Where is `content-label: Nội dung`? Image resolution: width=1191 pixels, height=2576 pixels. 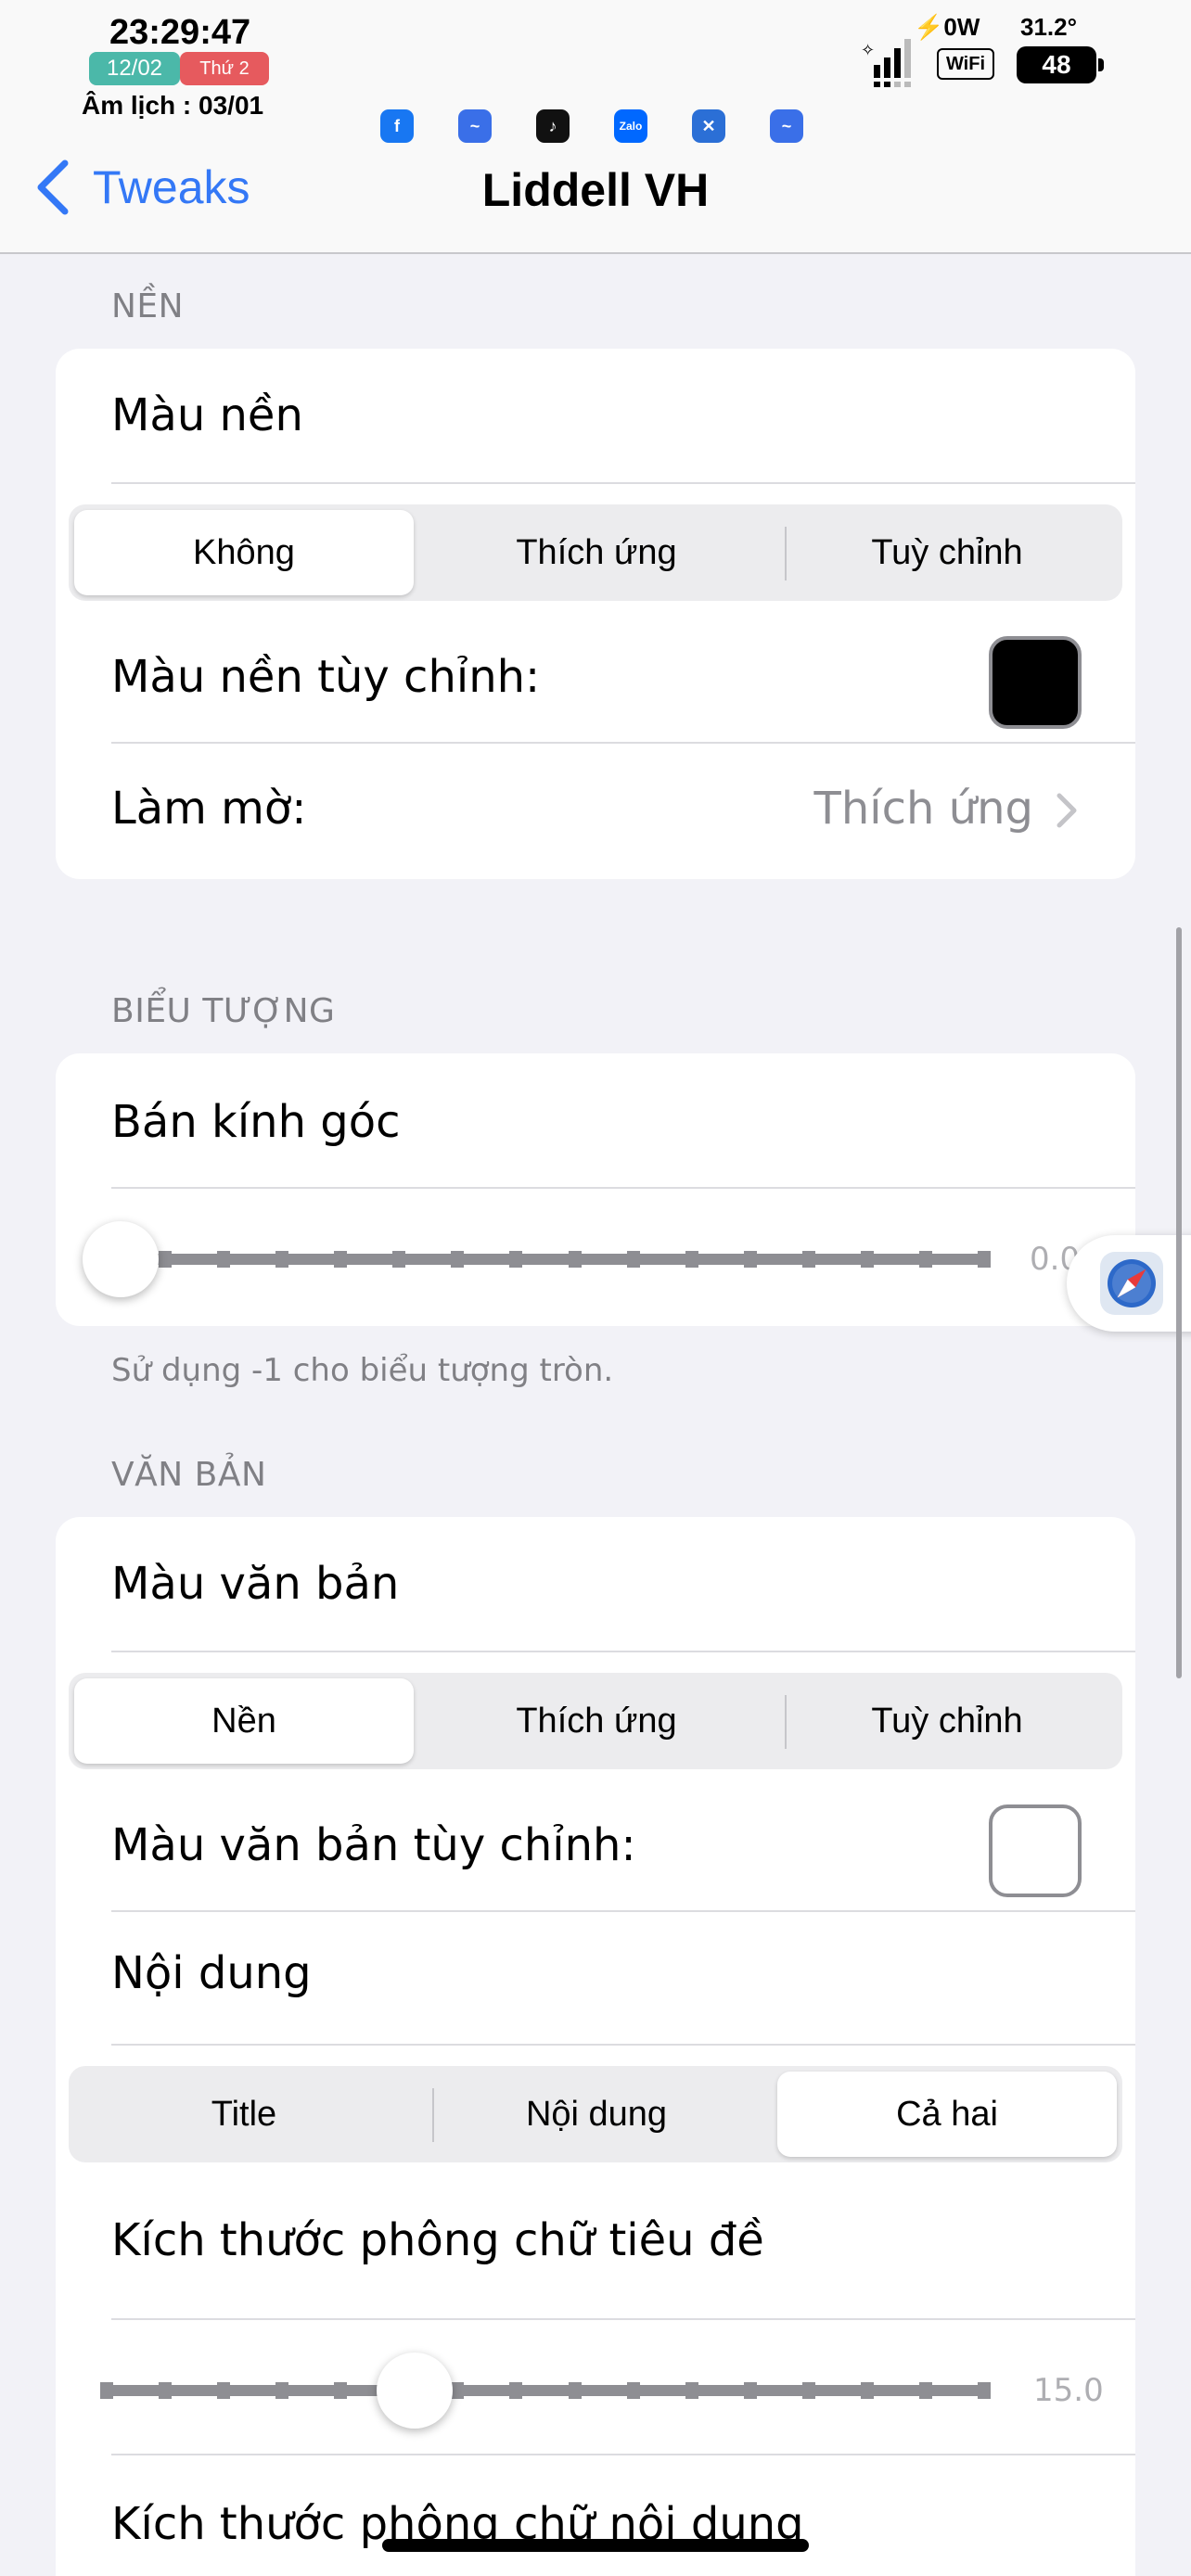 content-label: Nội dung is located at coordinates (211, 1973).